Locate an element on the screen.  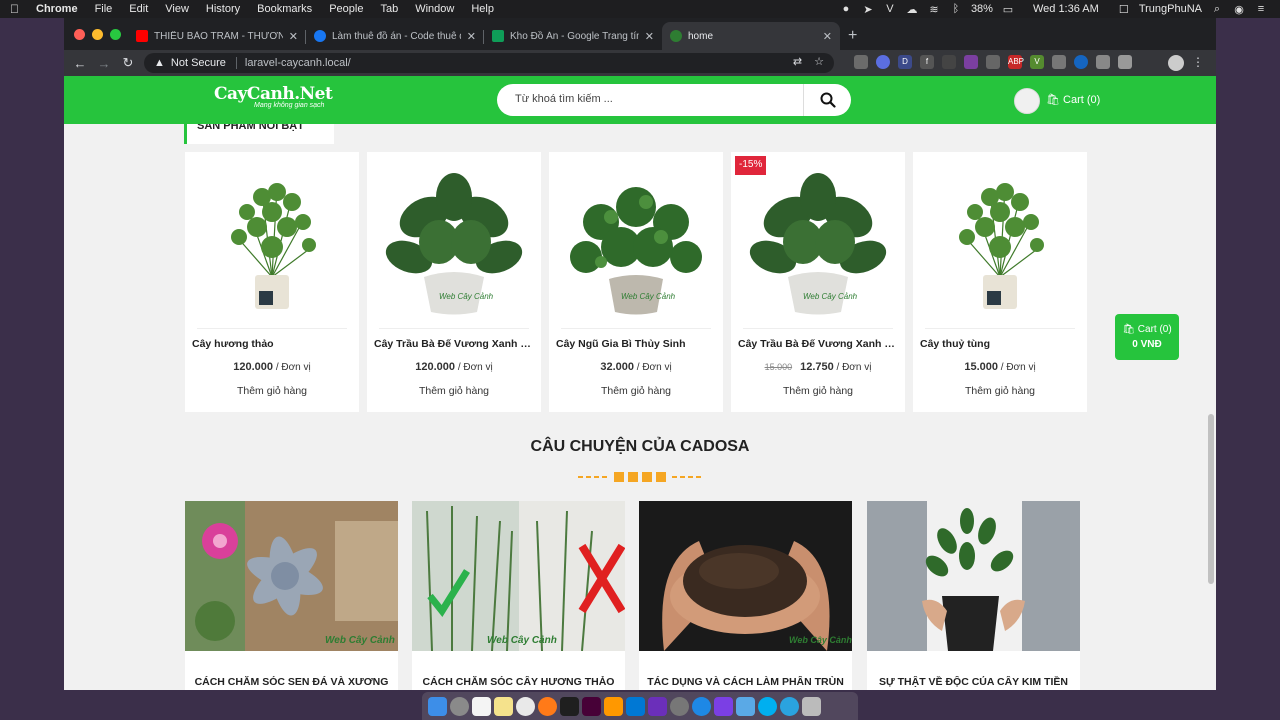
messenger-icon is located at coordinates (701, 706).